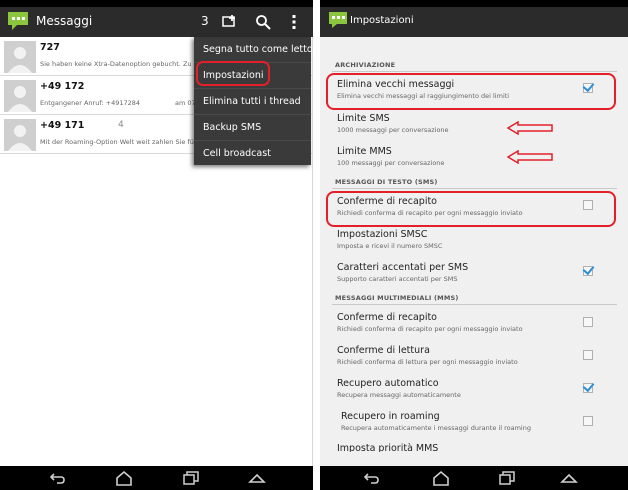 This screenshot has width=628, height=490. Describe the element at coordinates (393, 130) in the screenshot. I see `pref-sms-limit-subtitle: 1000 messaggi per conversazione` at that location.